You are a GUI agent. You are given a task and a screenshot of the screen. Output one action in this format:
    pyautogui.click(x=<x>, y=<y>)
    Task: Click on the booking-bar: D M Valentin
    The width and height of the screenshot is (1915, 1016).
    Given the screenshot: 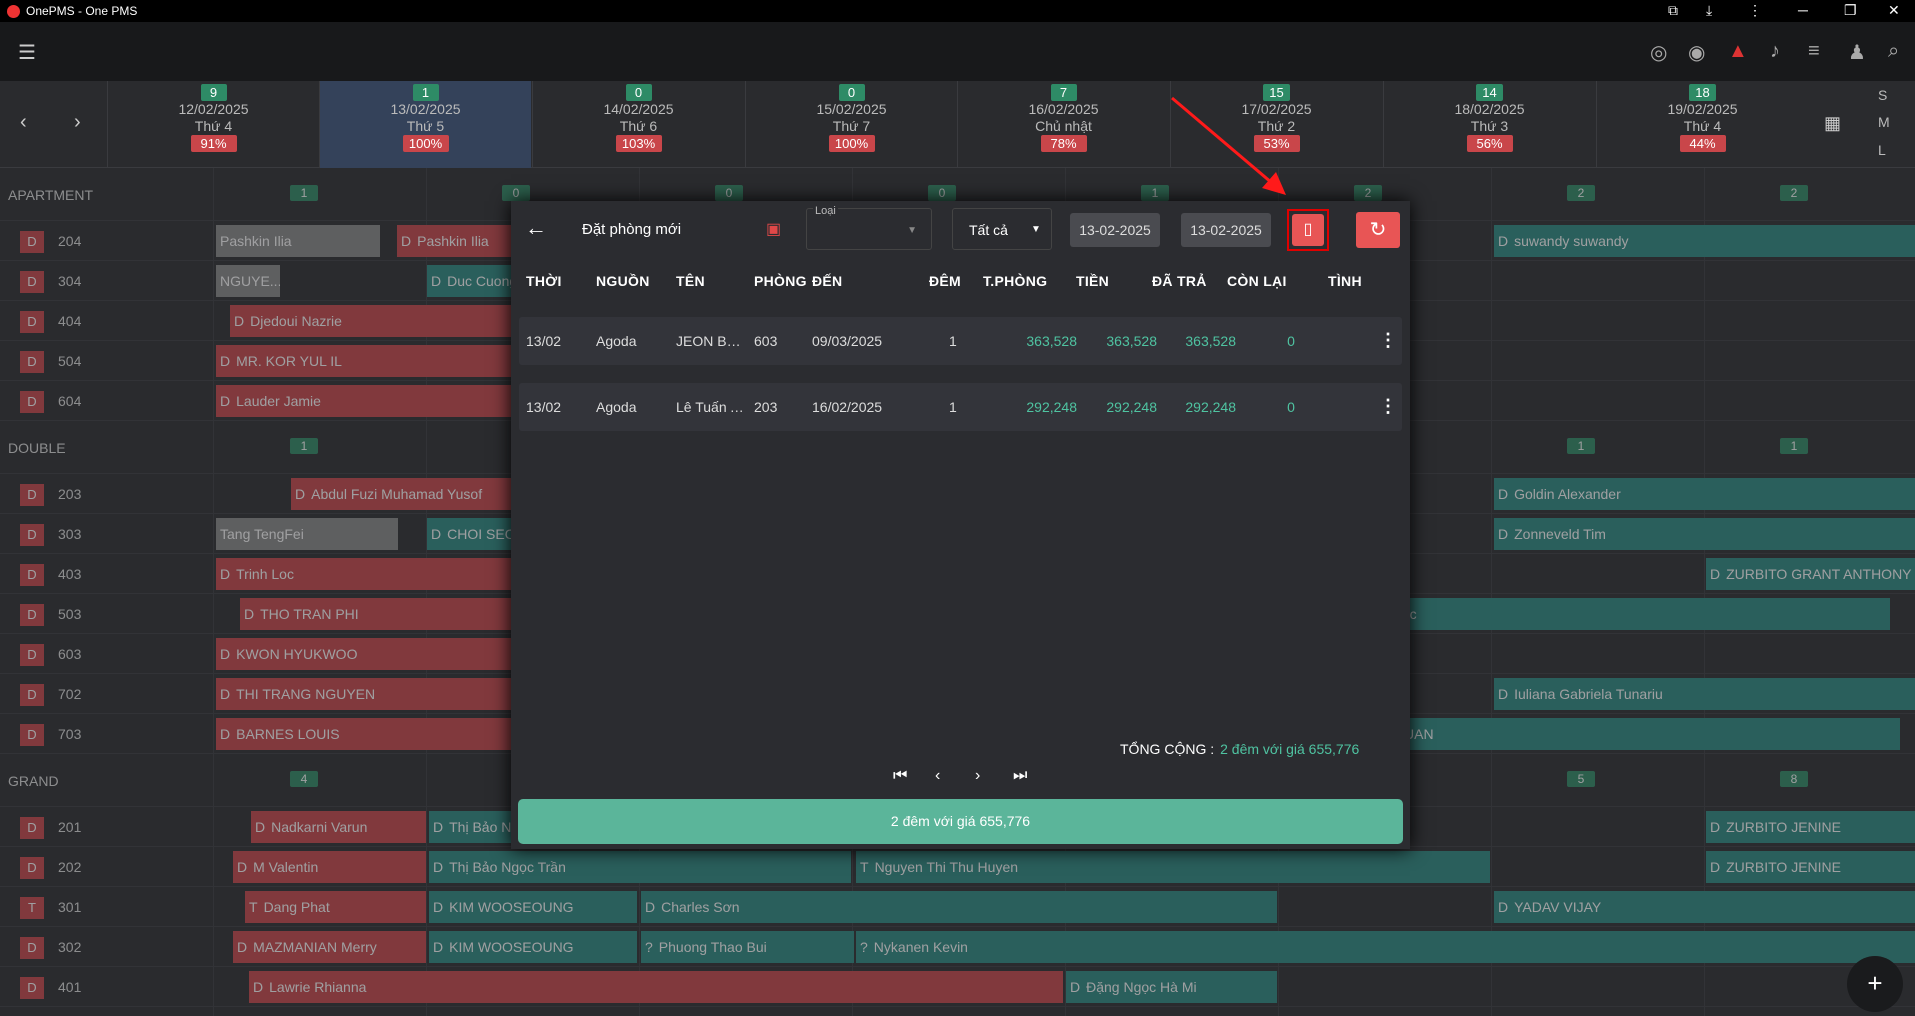 What is the action you would take?
    pyautogui.click(x=329, y=867)
    